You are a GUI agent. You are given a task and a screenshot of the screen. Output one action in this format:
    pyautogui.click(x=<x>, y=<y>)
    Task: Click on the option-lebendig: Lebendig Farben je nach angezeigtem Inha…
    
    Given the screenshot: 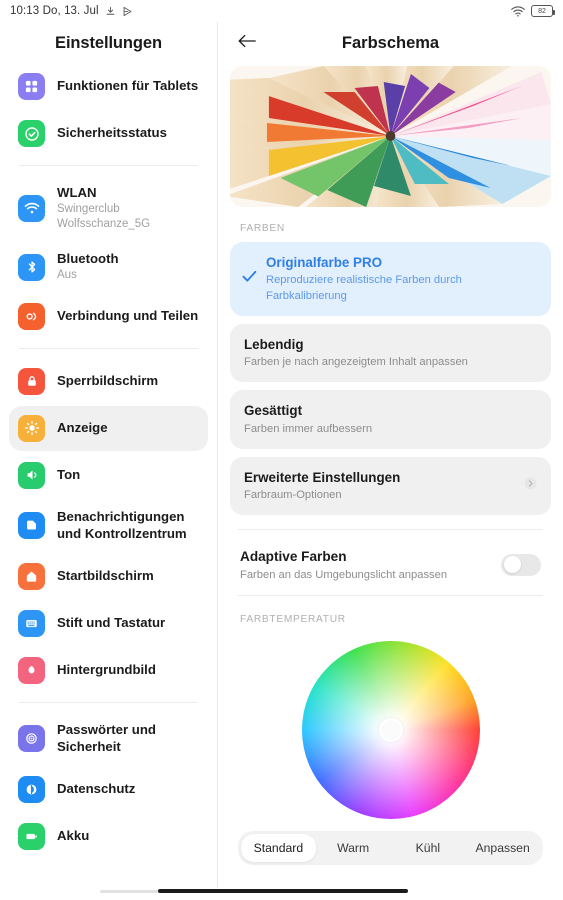 What is the action you would take?
    pyautogui.click(x=390, y=353)
    